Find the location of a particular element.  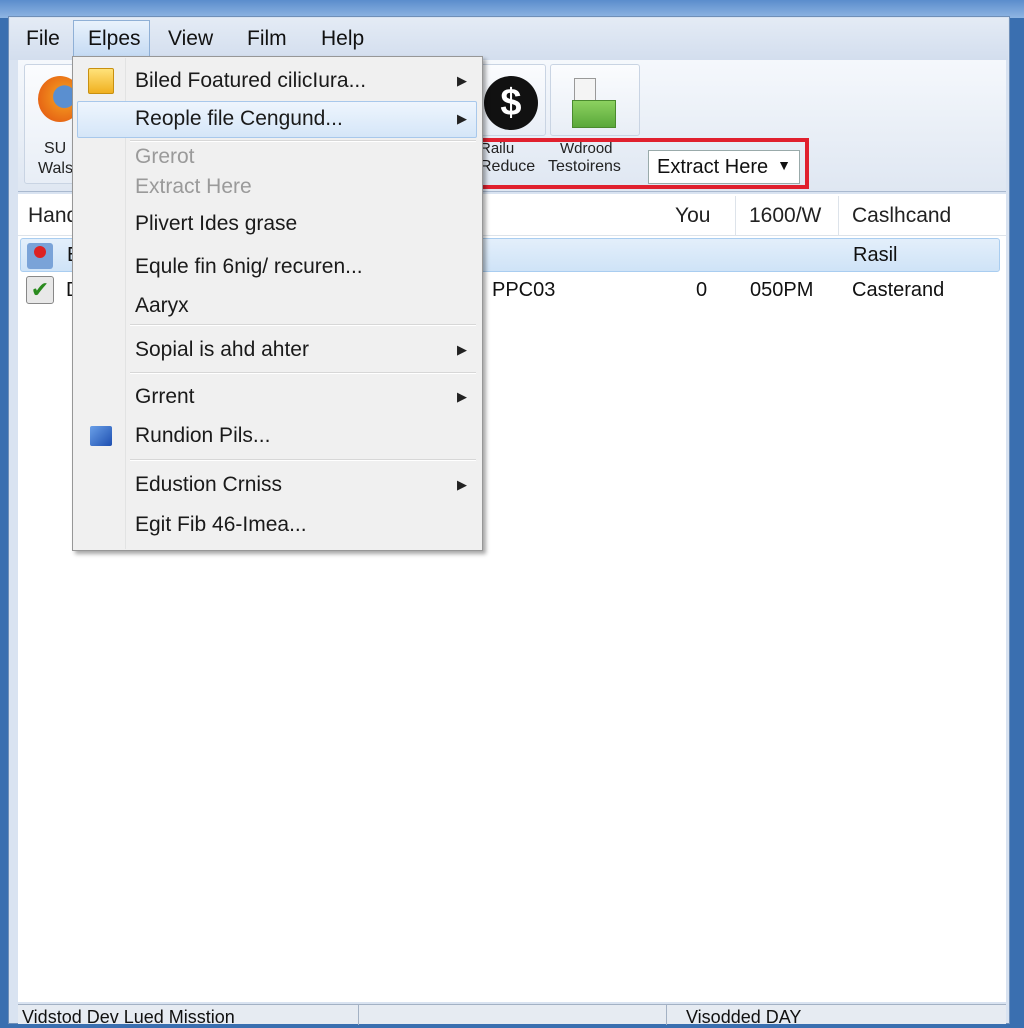

menu-file: File is located at coordinates (43, 39).